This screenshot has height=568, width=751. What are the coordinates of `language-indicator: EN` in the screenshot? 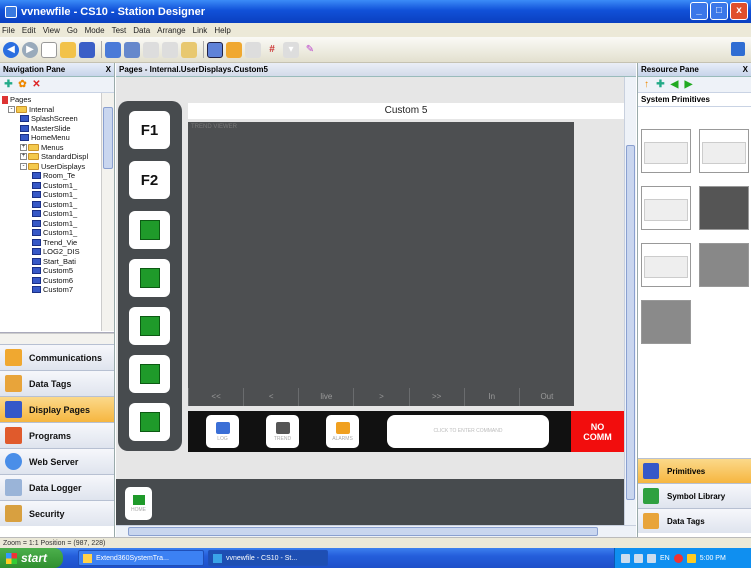 It's located at (665, 558).